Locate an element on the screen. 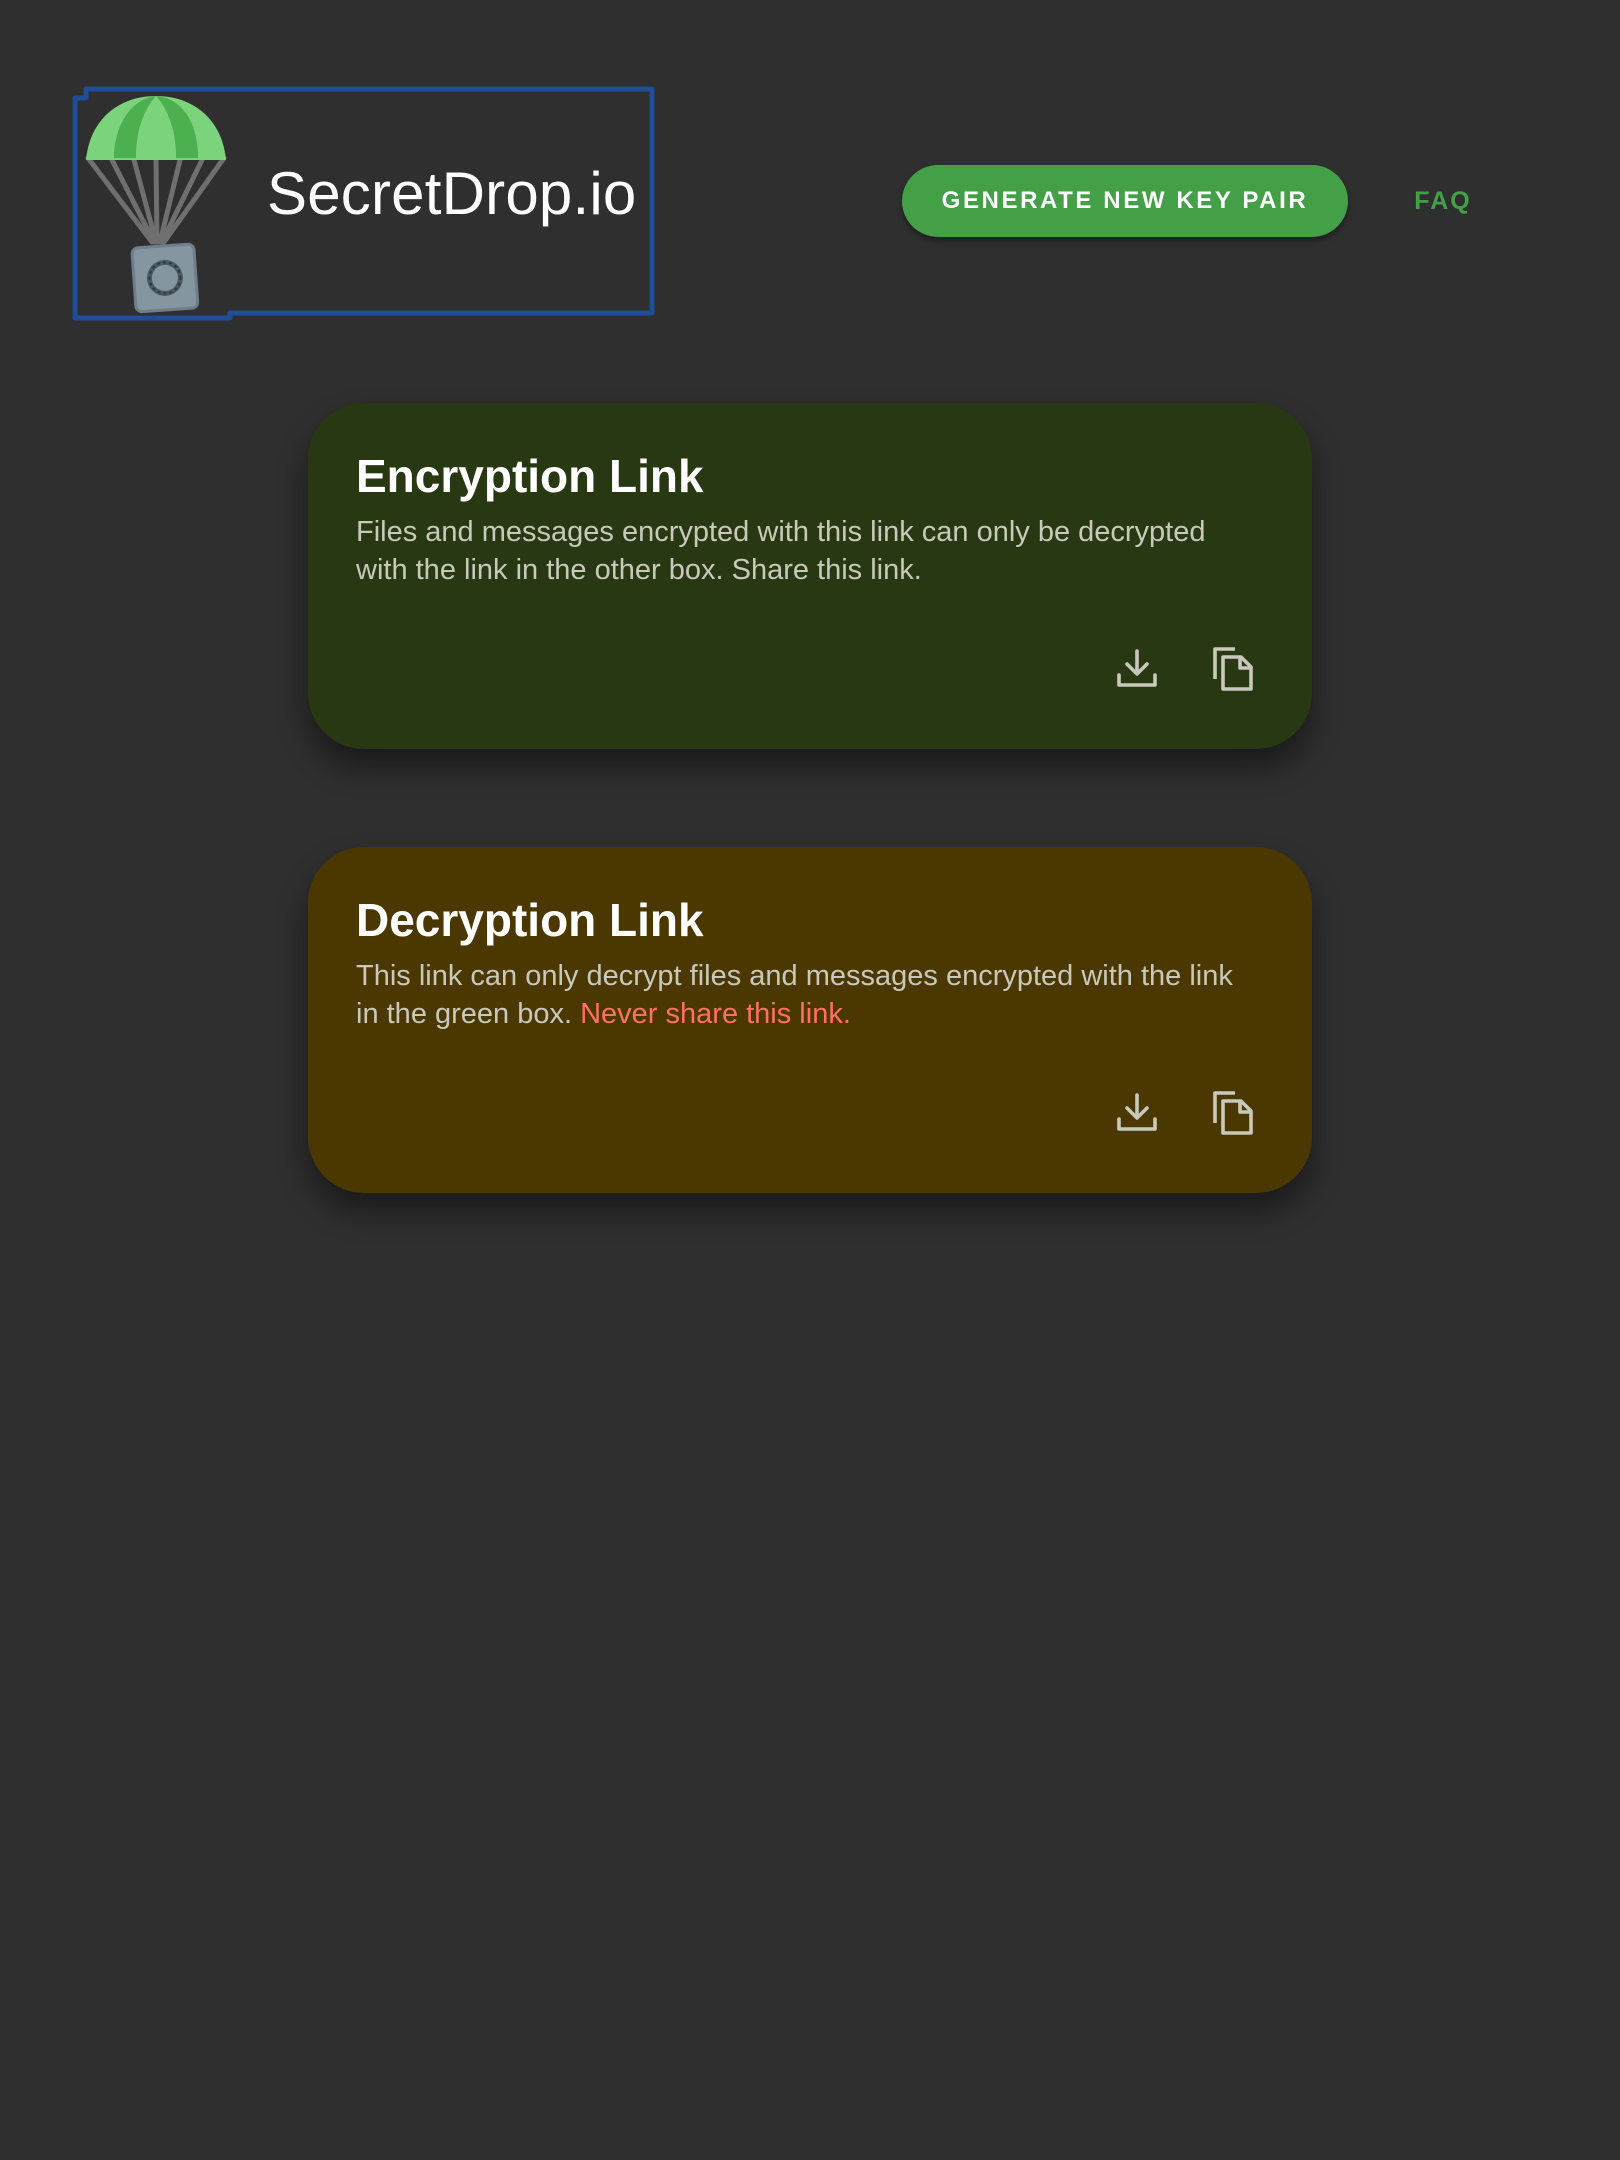 The width and height of the screenshot is (1620, 2160). copy-encryption-link-button is located at coordinates (1233, 669).